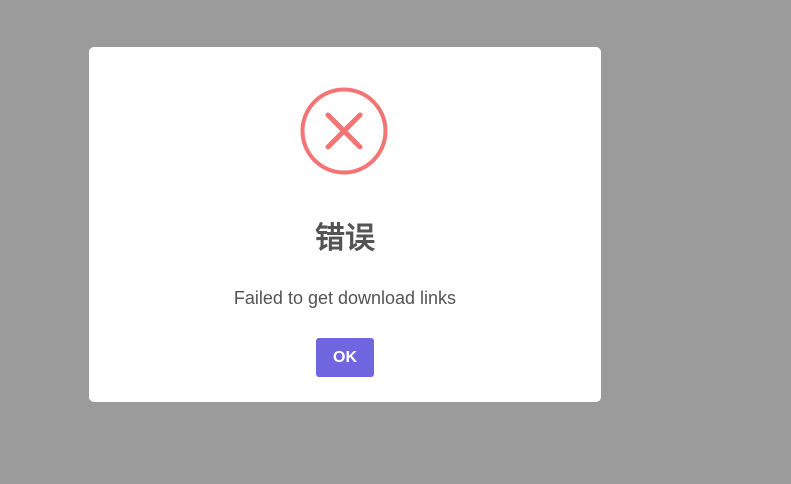  What do you see at coordinates (345, 238) in the screenshot?
I see `dialog-title: 错误` at bounding box center [345, 238].